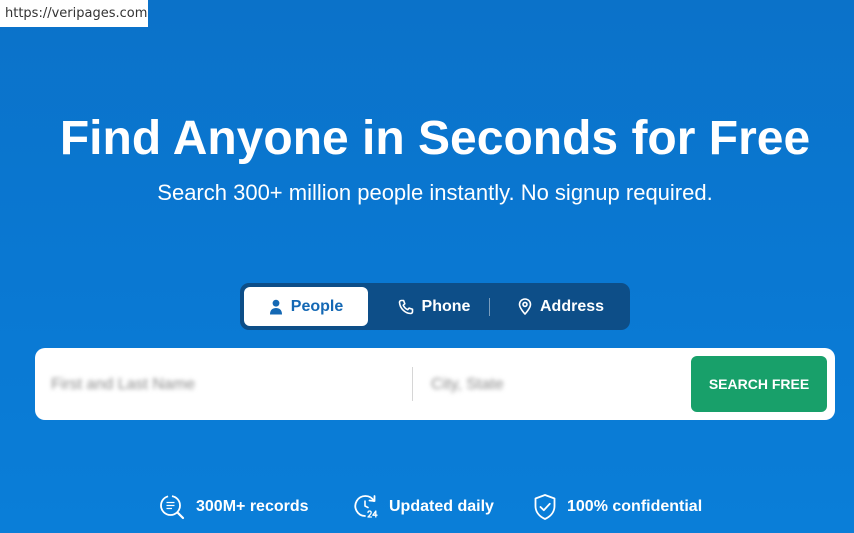 This screenshot has width=854, height=533. I want to click on name-input, so click(231, 385).